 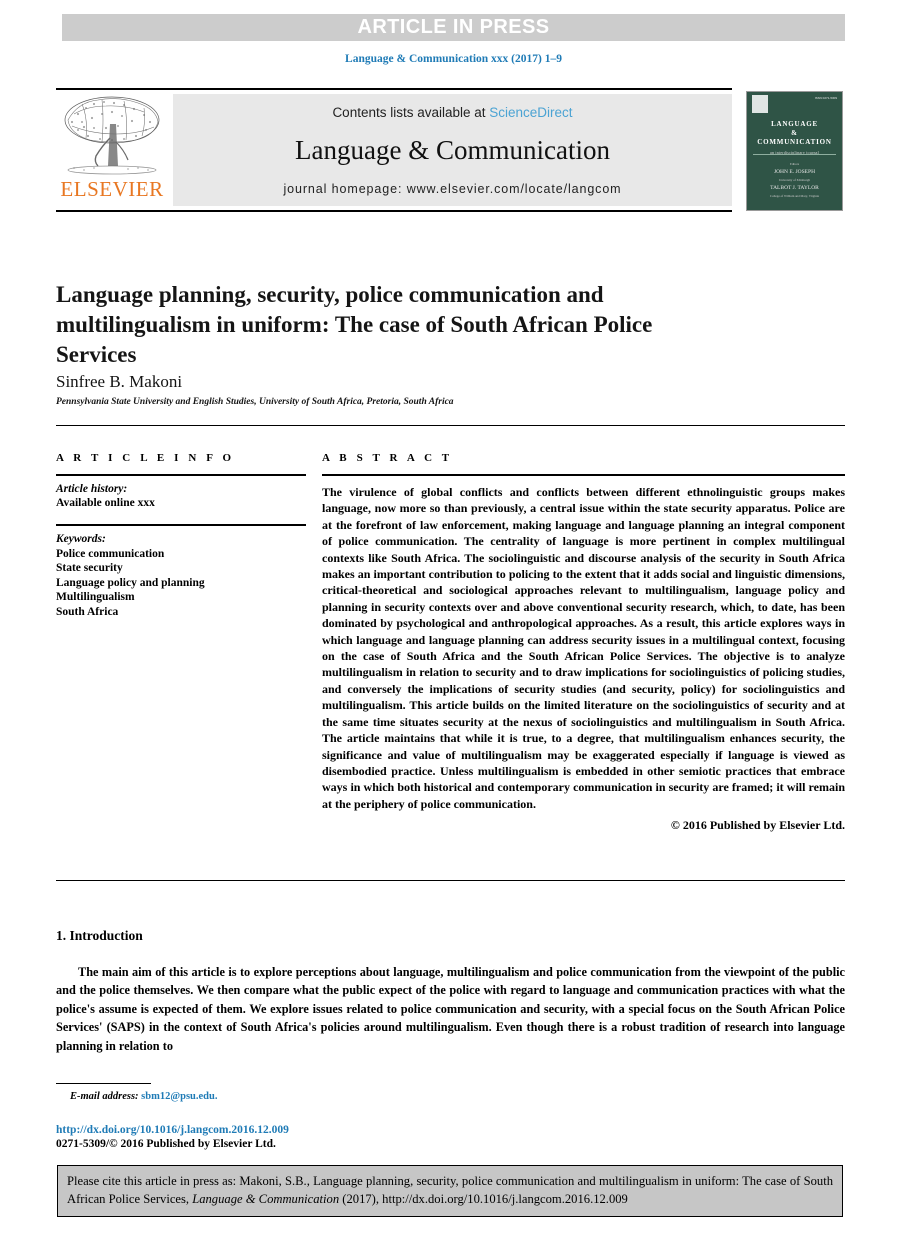 I want to click on cover-title-line2: &, so click(x=794, y=133).